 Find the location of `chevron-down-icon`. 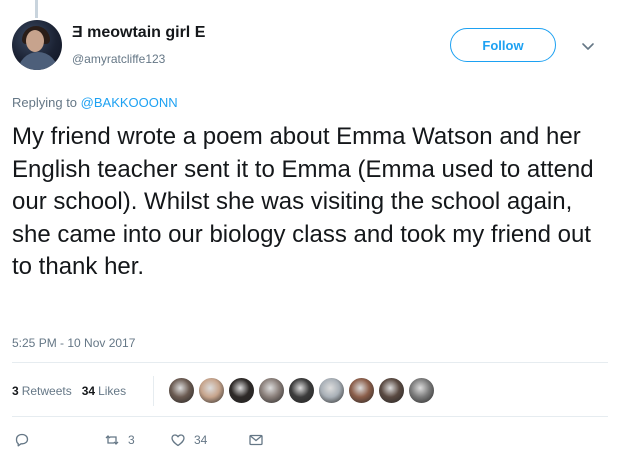

chevron-down-icon is located at coordinates (588, 46).